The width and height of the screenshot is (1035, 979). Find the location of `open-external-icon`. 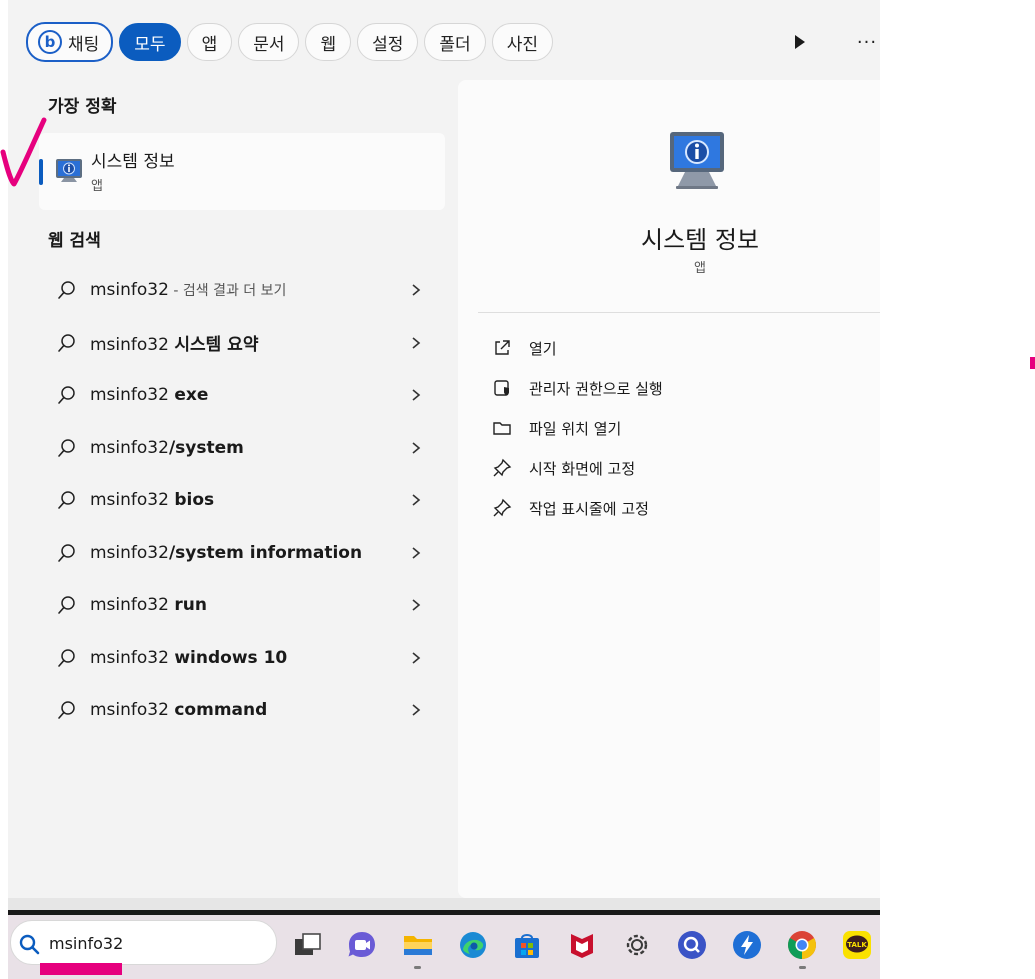

open-external-icon is located at coordinates (502, 347).